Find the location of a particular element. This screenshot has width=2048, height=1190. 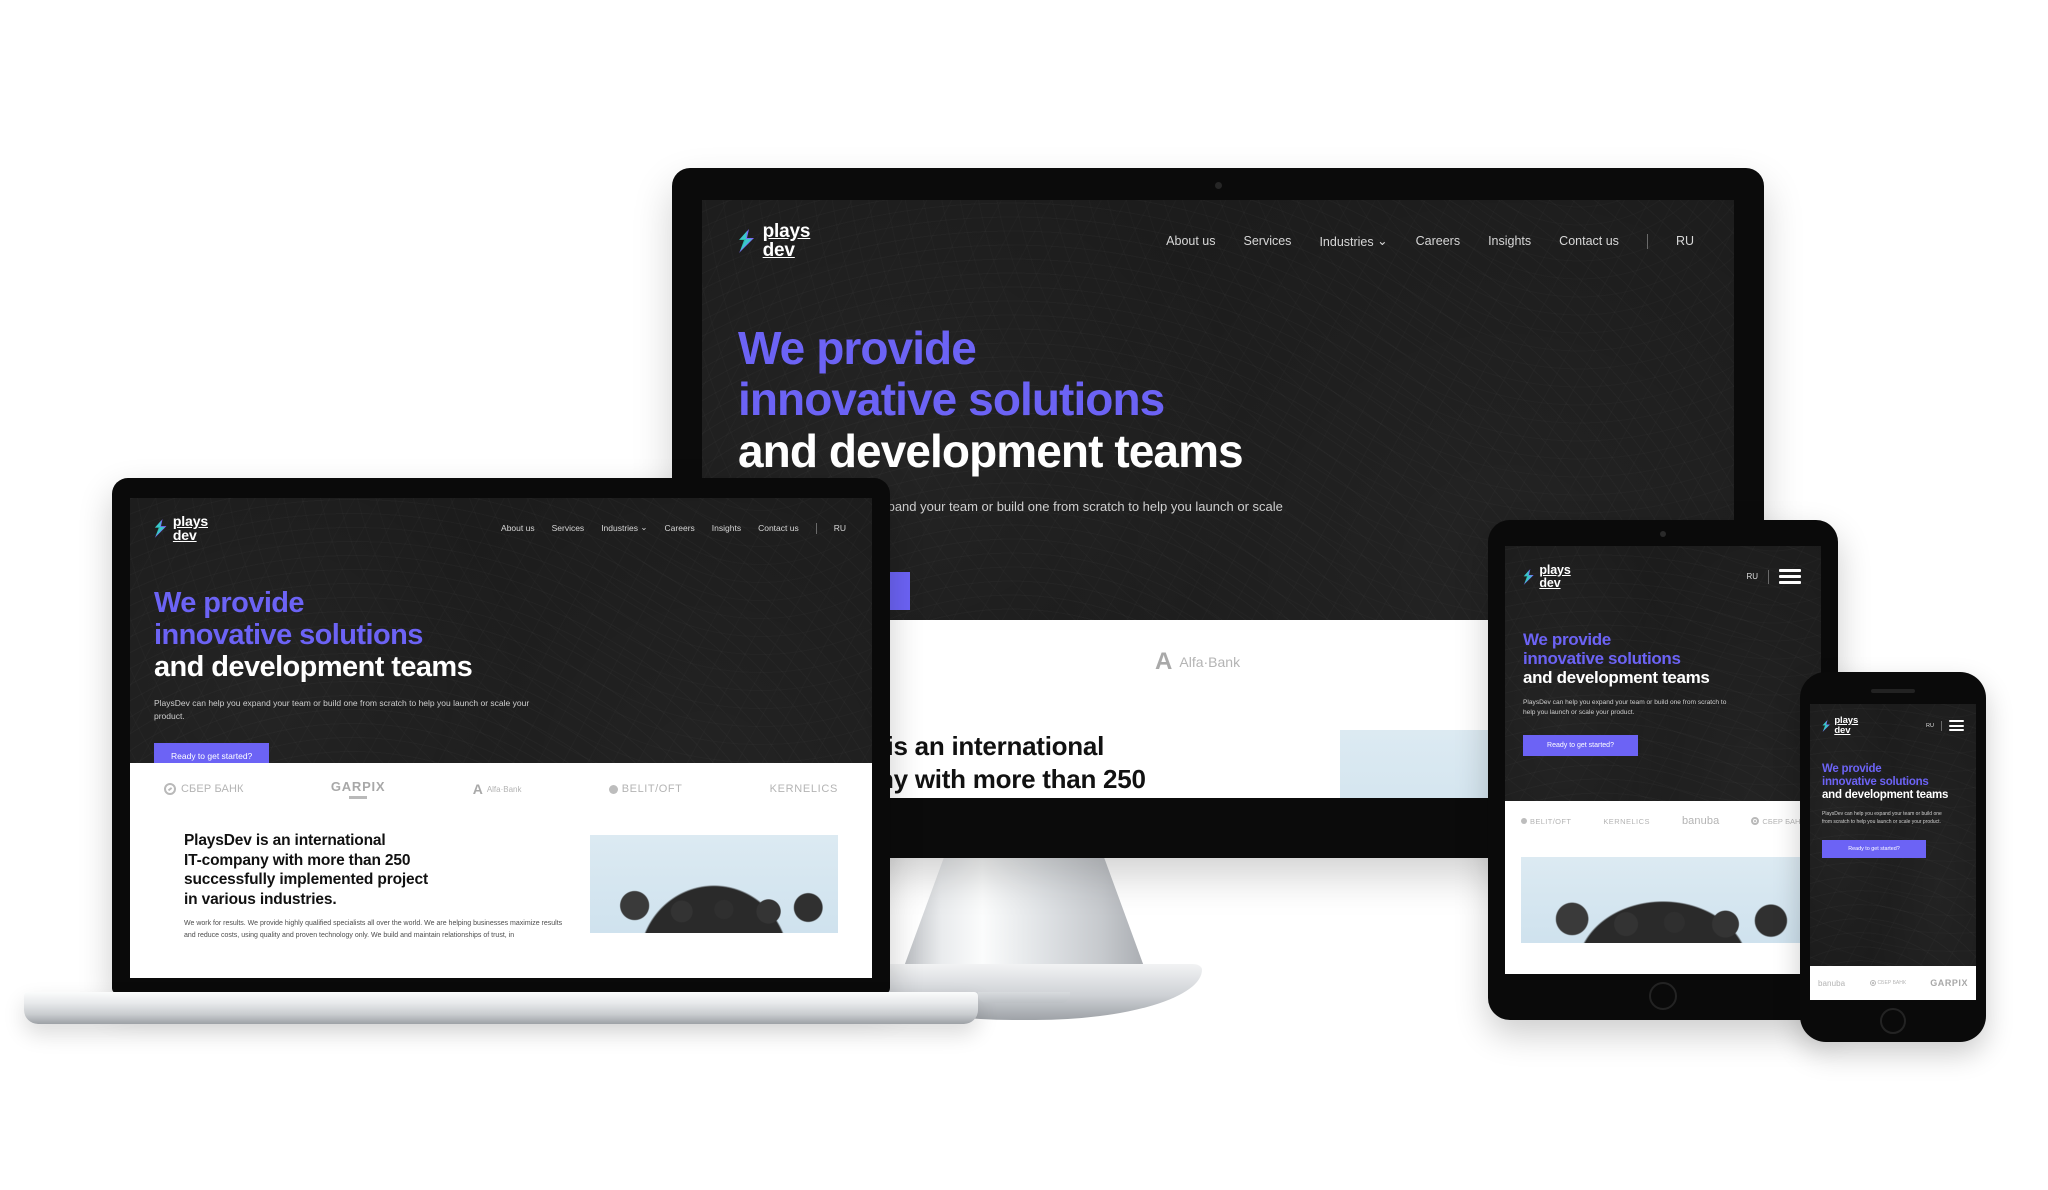

monitor-stand-neck is located at coordinates (1024, 912).